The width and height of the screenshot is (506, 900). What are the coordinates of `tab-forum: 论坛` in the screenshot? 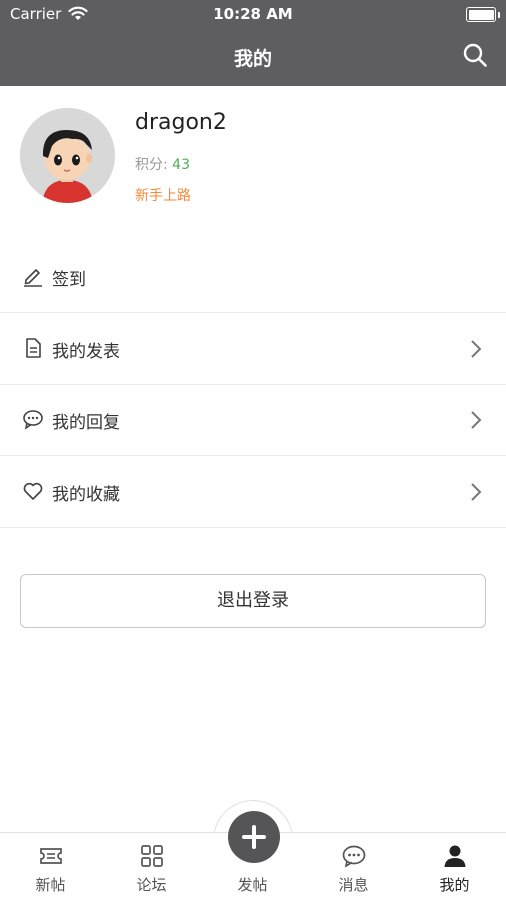 It's located at (151, 866).